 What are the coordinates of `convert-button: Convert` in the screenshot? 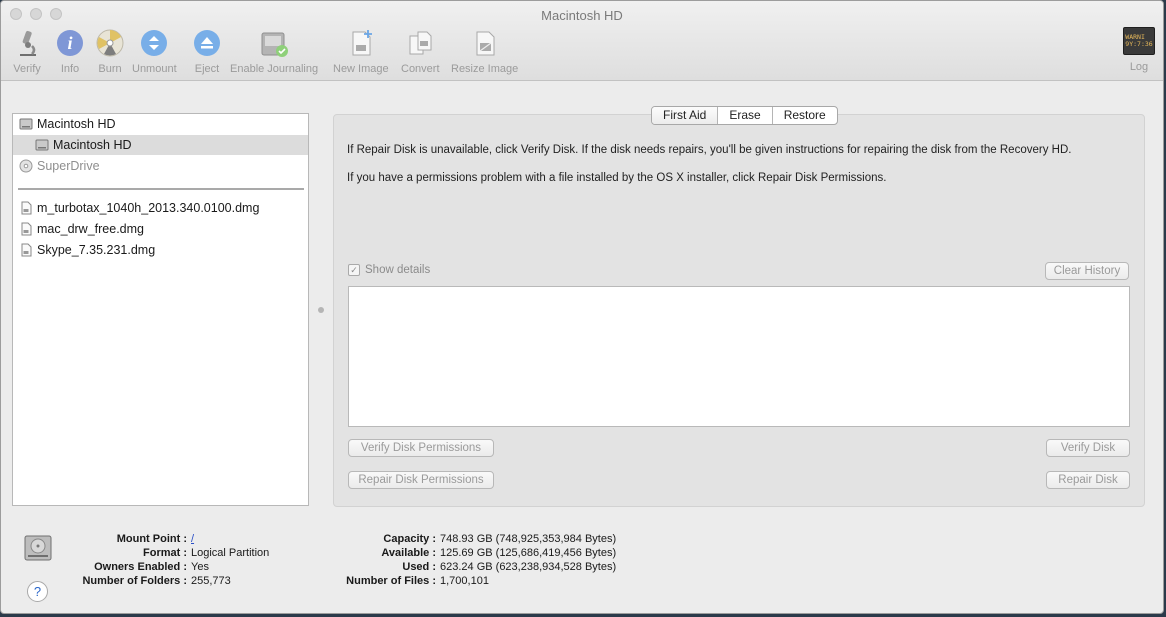 It's located at (420, 52).